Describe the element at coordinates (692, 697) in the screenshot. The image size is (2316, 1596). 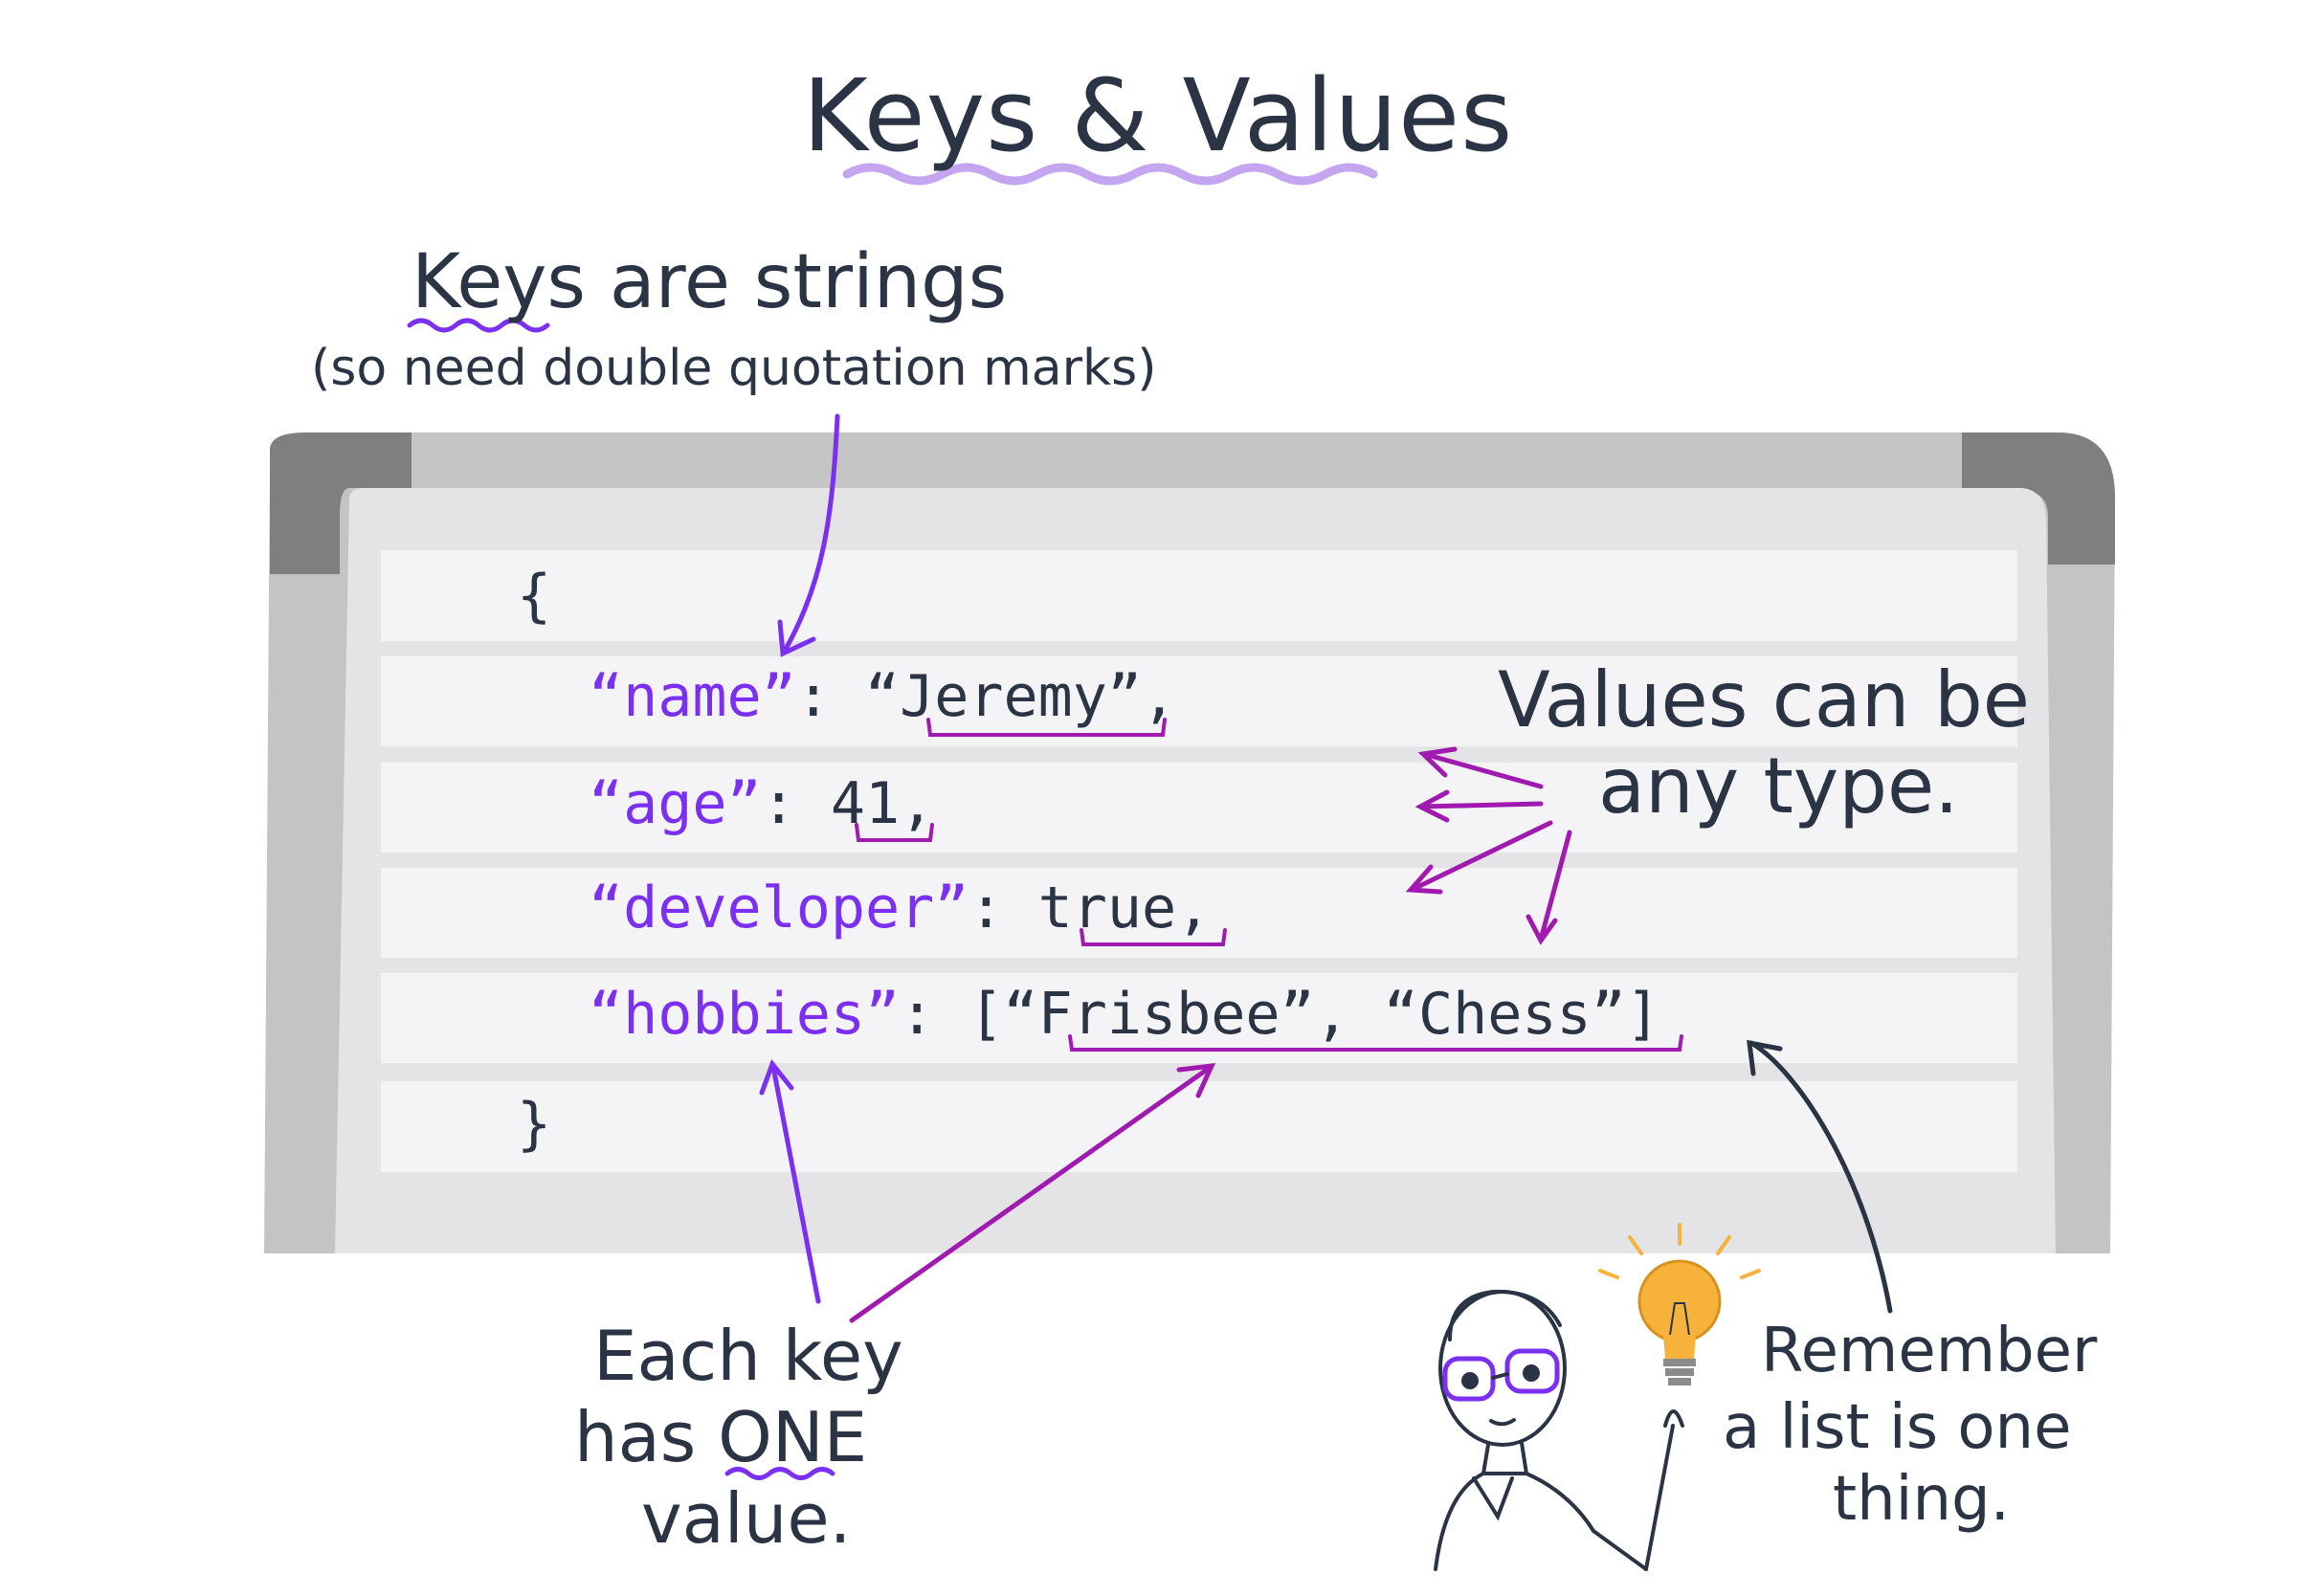
I see `json-key-name: “name”` at that location.